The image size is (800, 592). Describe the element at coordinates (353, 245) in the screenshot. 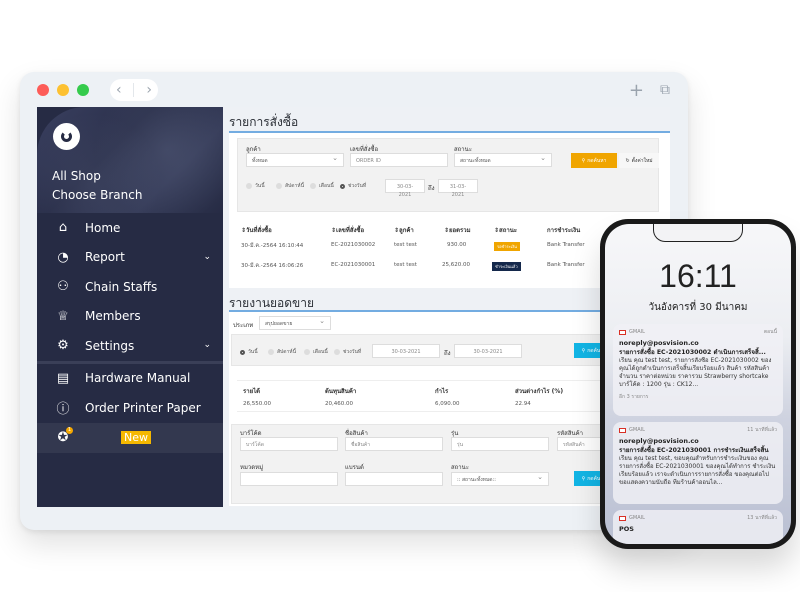

I see `order-no: EC-2021030002` at that location.